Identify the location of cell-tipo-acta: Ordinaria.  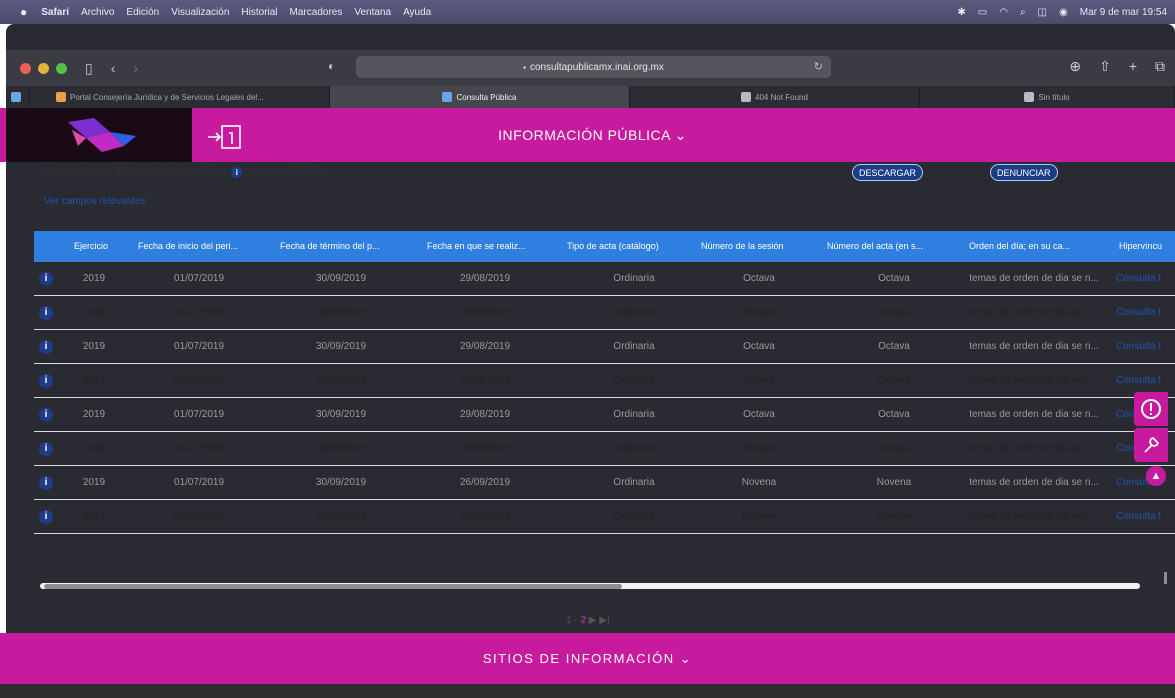
(634, 448).